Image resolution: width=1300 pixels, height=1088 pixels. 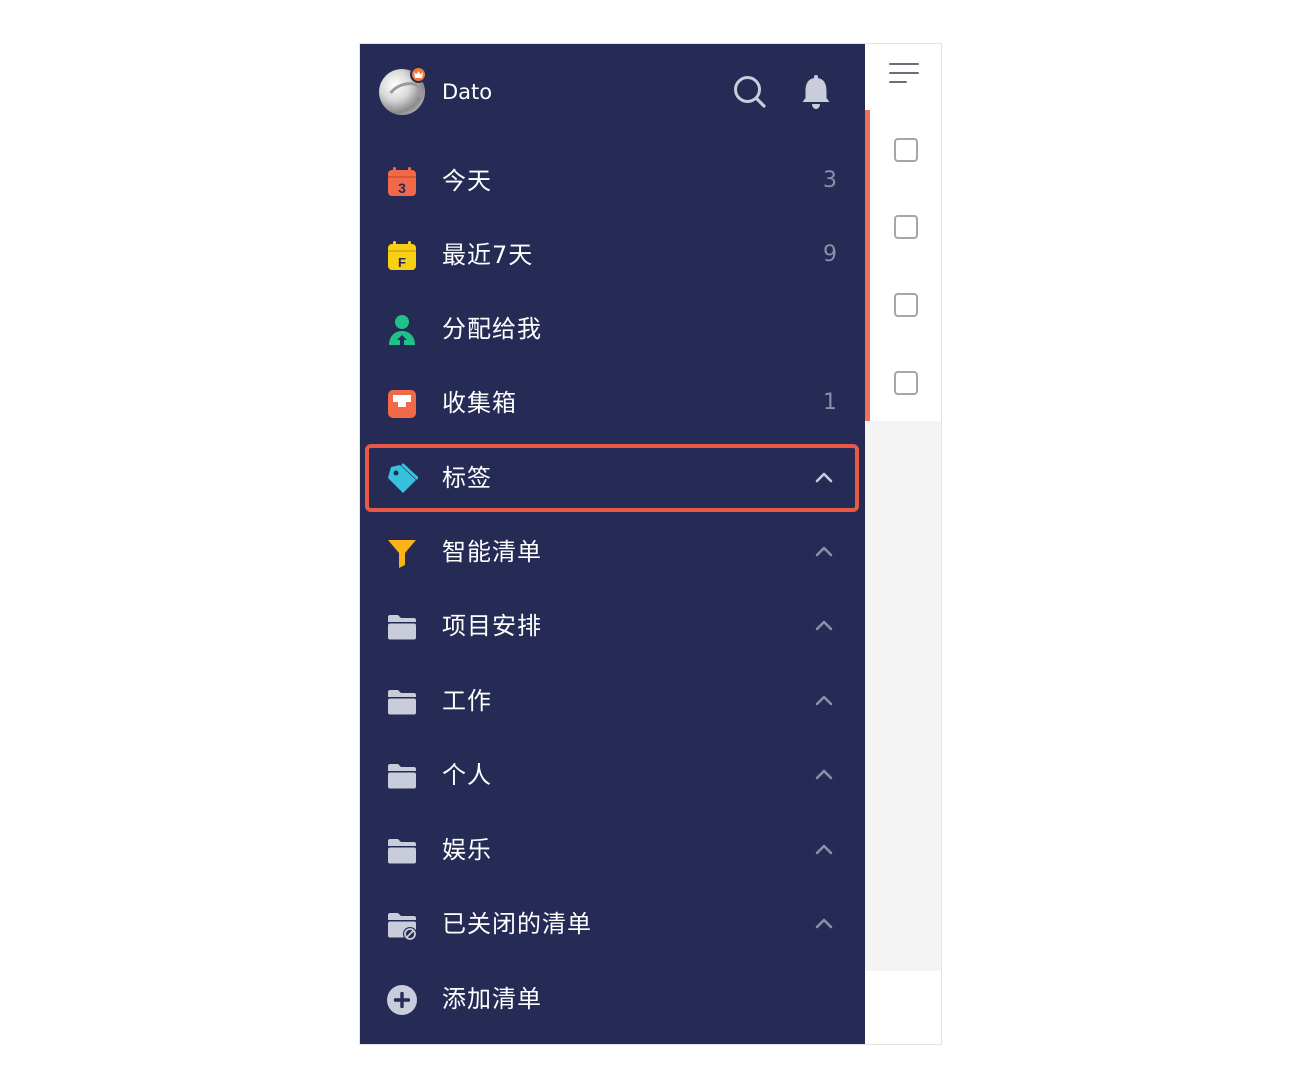 What do you see at coordinates (402, 262) in the screenshot?
I see `svg-text: F` at bounding box center [402, 262].